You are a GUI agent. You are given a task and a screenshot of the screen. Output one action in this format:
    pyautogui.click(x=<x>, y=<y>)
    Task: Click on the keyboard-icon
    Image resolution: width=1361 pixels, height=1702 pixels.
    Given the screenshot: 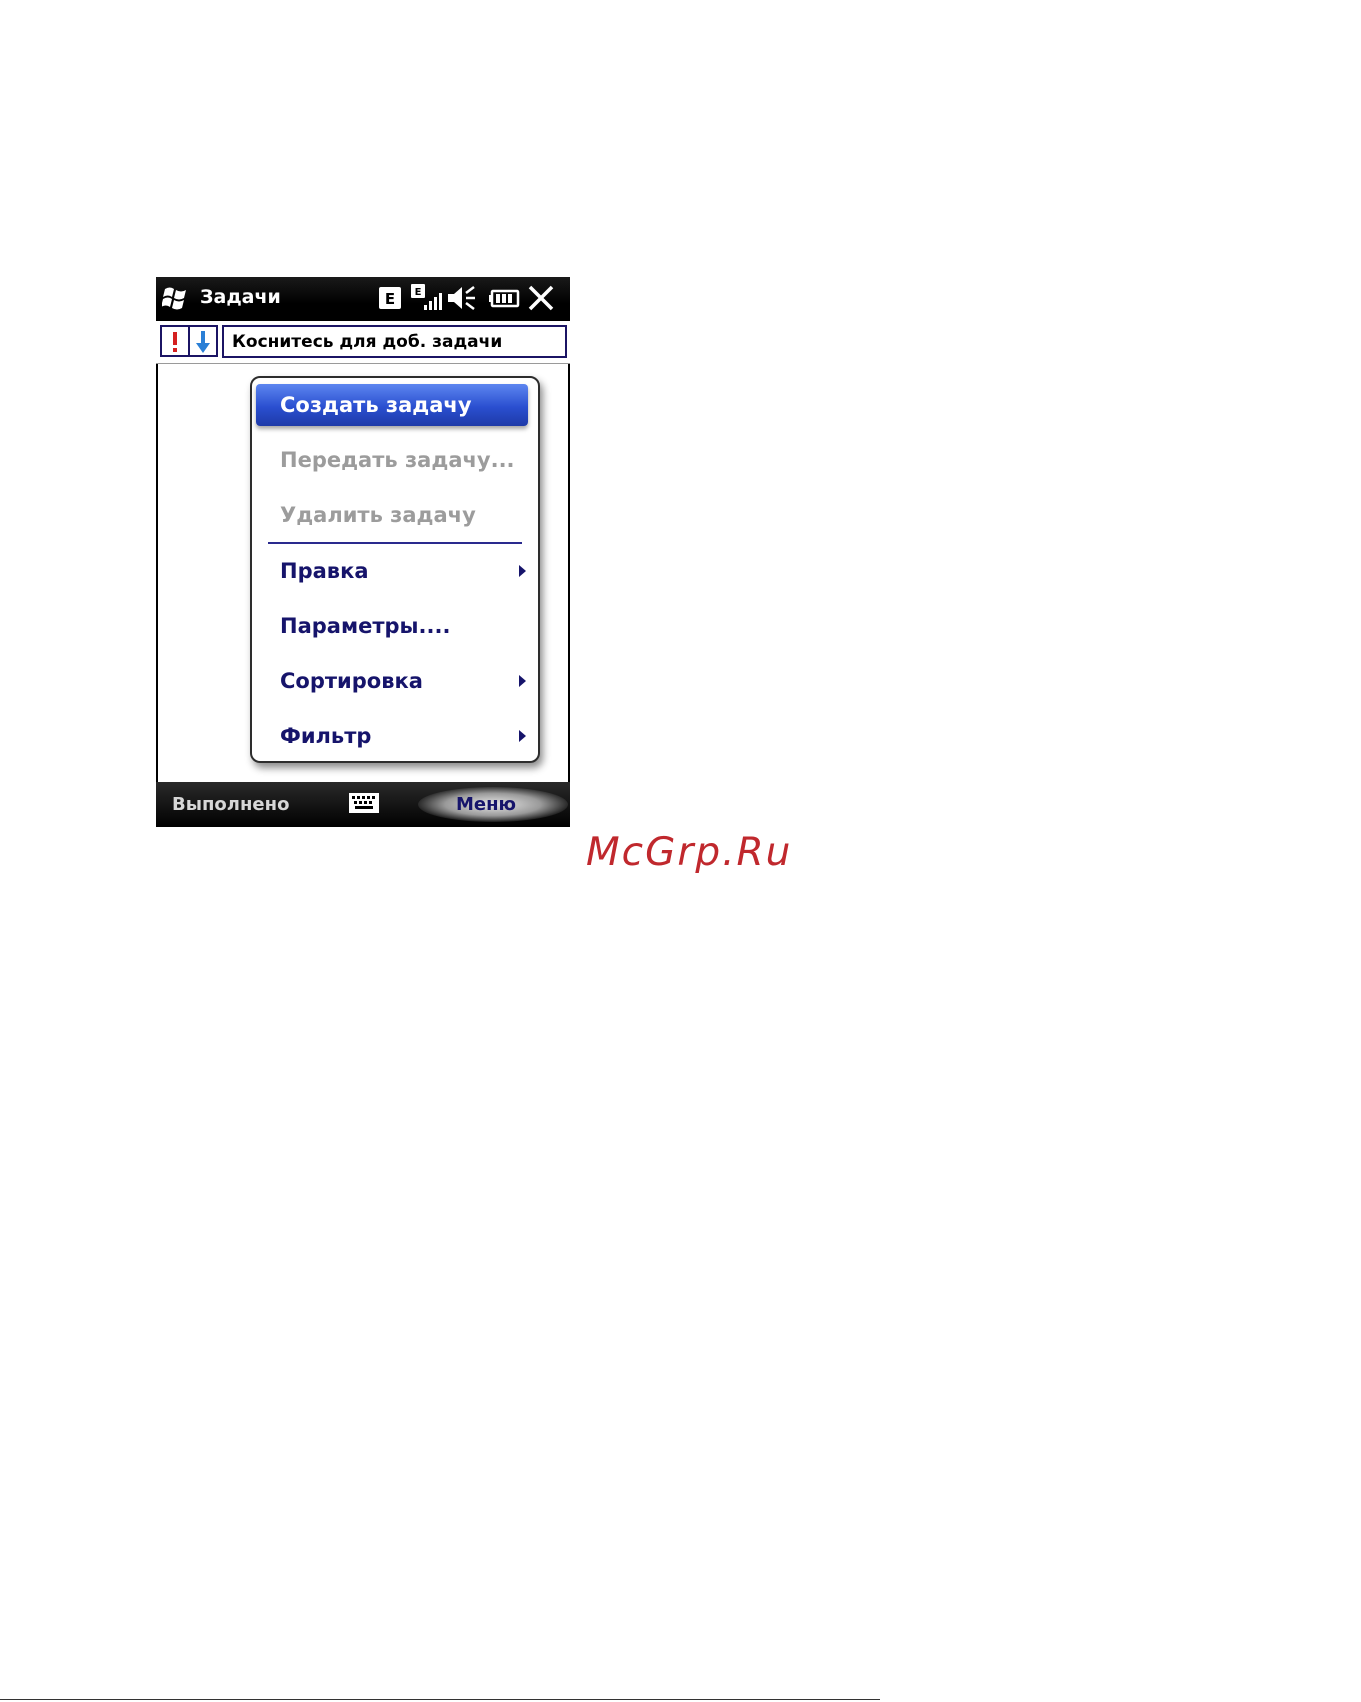 What is the action you would take?
    pyautogui.click(x=364, y=803)
    